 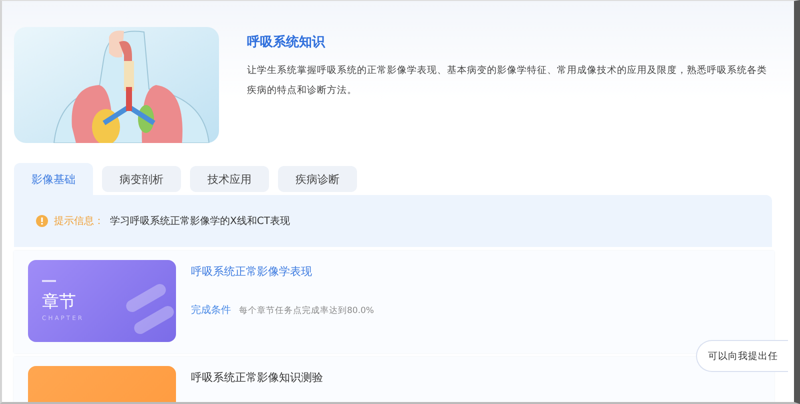 What do you see at coordinates (317, 179) in the screenshot?
I see `tab: 疾病诊断` at bounding box center [317, 179].